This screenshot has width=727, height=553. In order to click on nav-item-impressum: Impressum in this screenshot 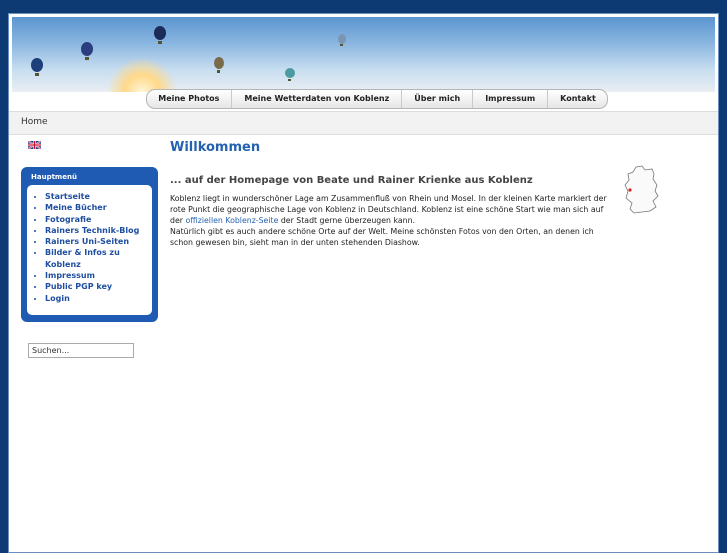, I will do `click(509, 99)`.